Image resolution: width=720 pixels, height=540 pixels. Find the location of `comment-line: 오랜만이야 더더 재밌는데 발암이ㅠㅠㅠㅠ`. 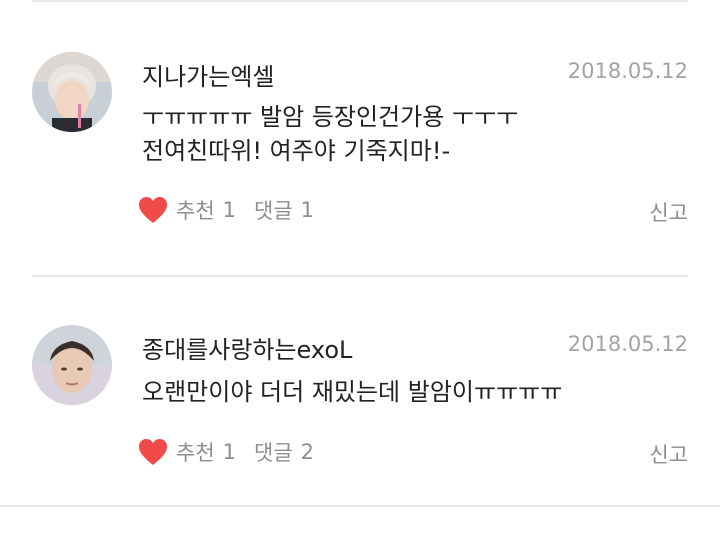

comment-line: 오랜만이야 더더 재밌는데 발암이ㅠㅠㅠㅠ is located at coordinates (352, 392).